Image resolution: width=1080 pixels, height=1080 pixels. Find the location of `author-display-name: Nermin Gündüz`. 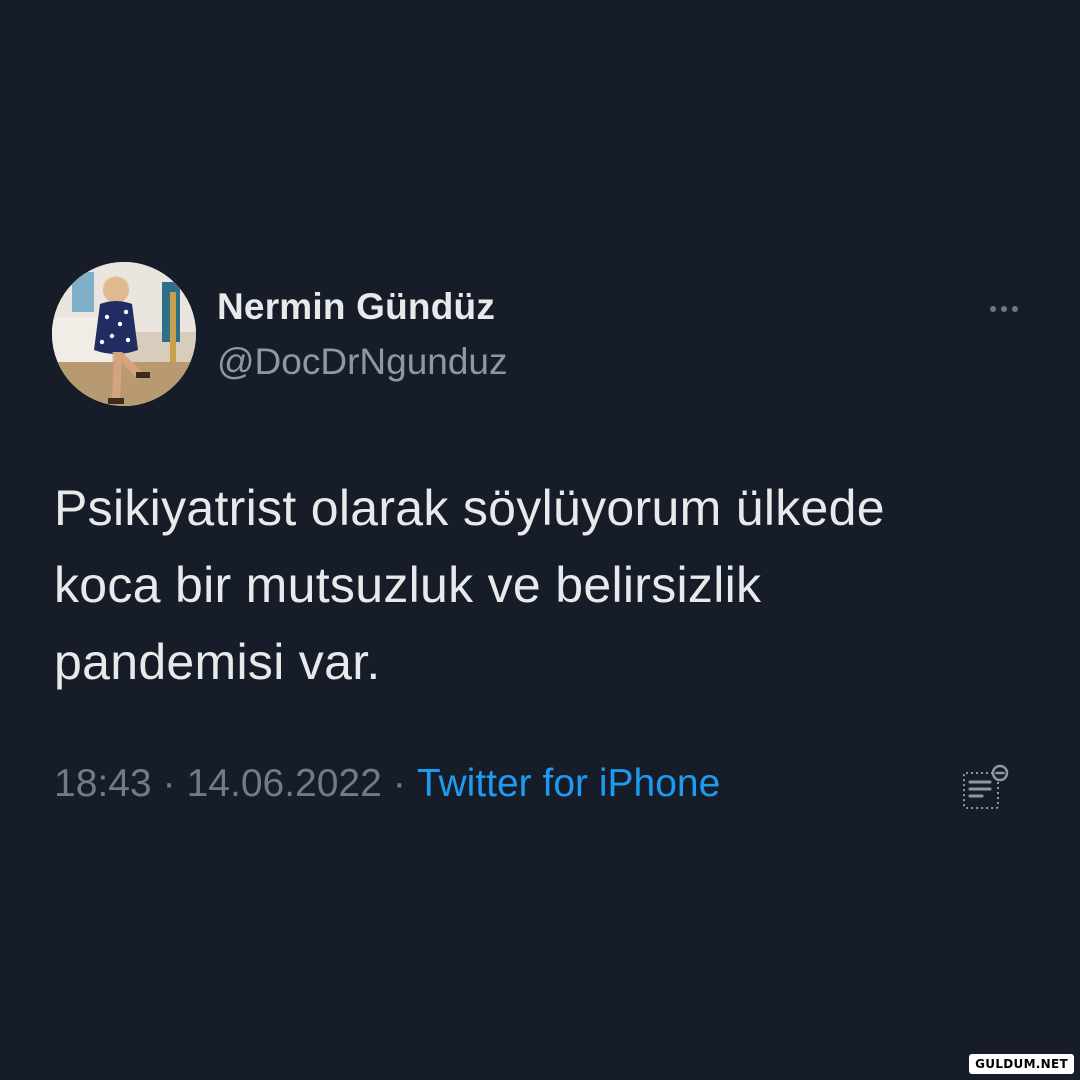

author-display-name: Nermin Gündüz is located at coordinates (356, 307).